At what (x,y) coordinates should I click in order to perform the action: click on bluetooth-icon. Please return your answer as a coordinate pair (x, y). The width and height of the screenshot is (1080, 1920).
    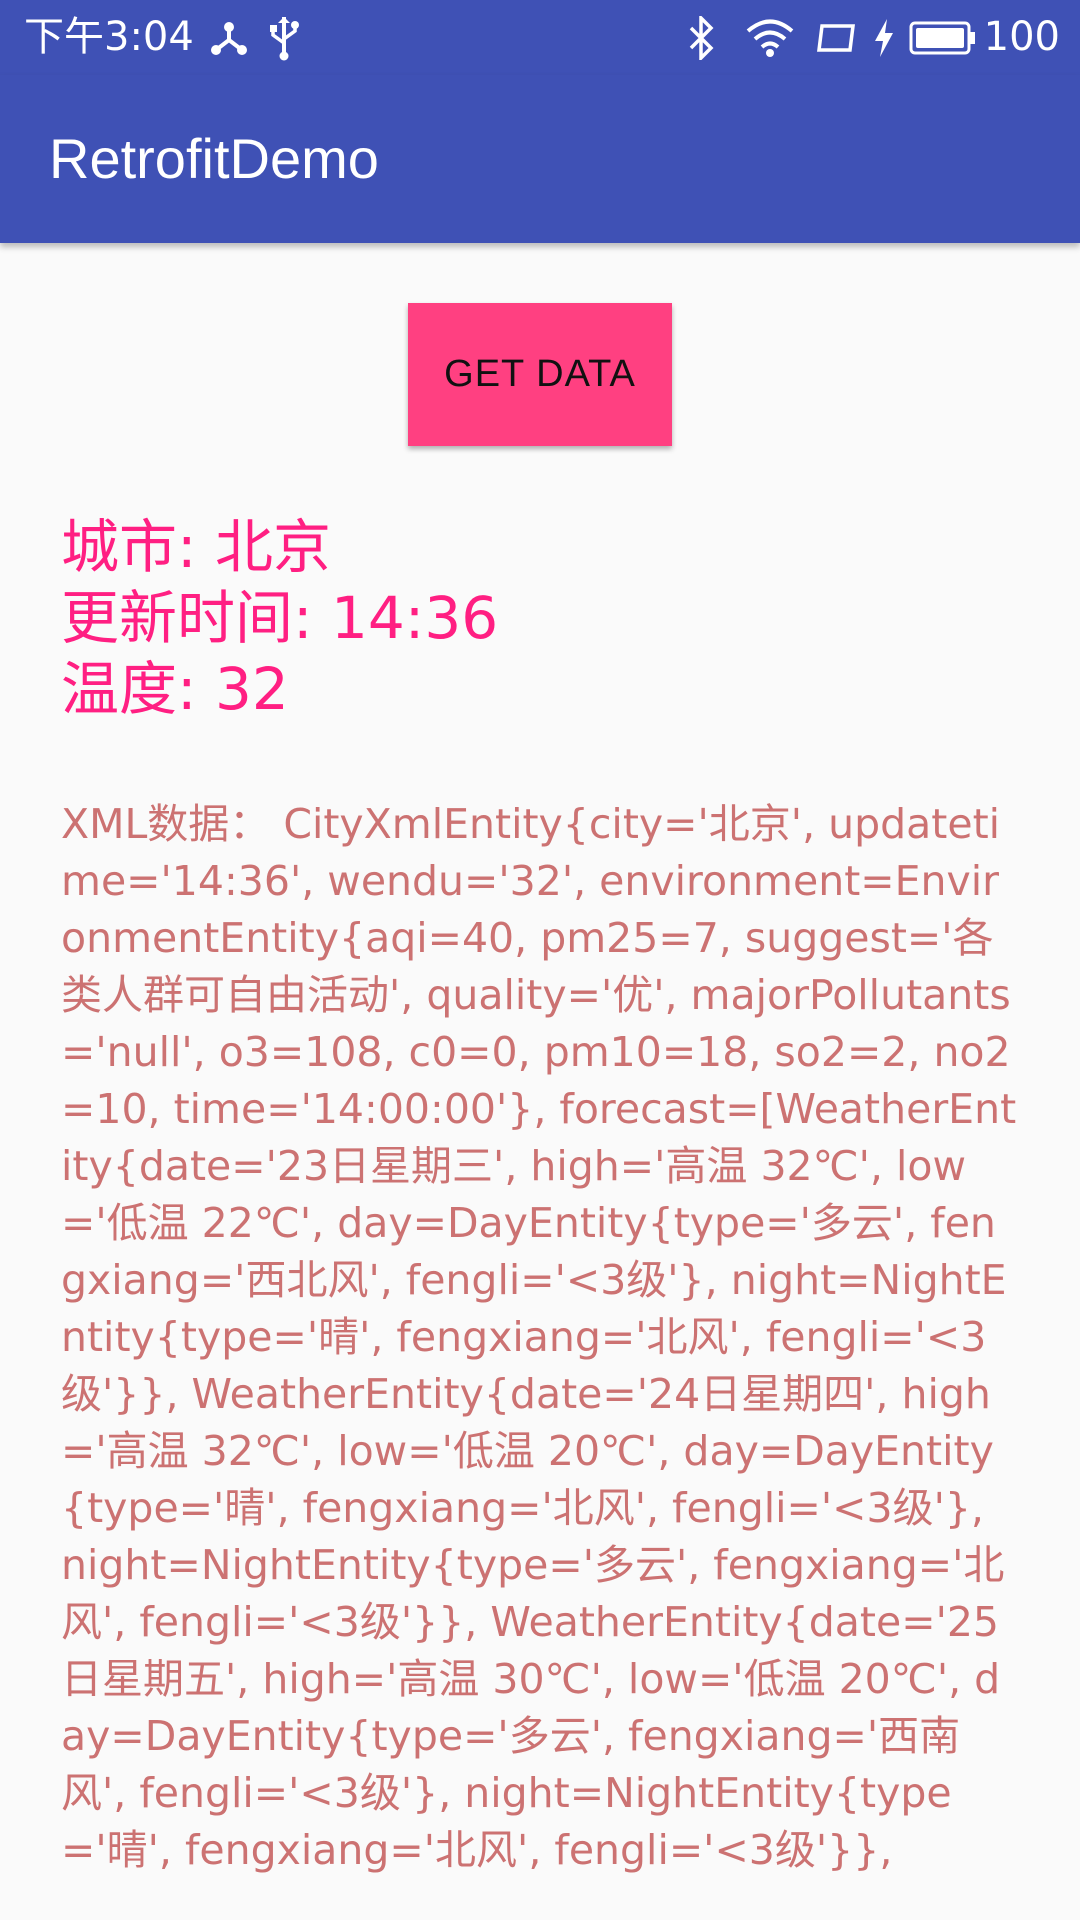
    Looking at the image, I should click on (701, 38).